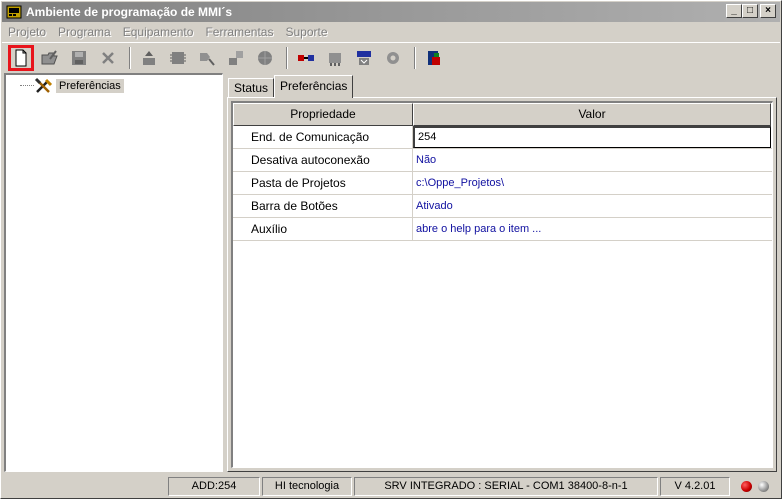 The image size is (782, 499). Describe the element at coordinates (323, 114) in the screenshot. I see `column-header-propriedade: Propriedade` at that location.